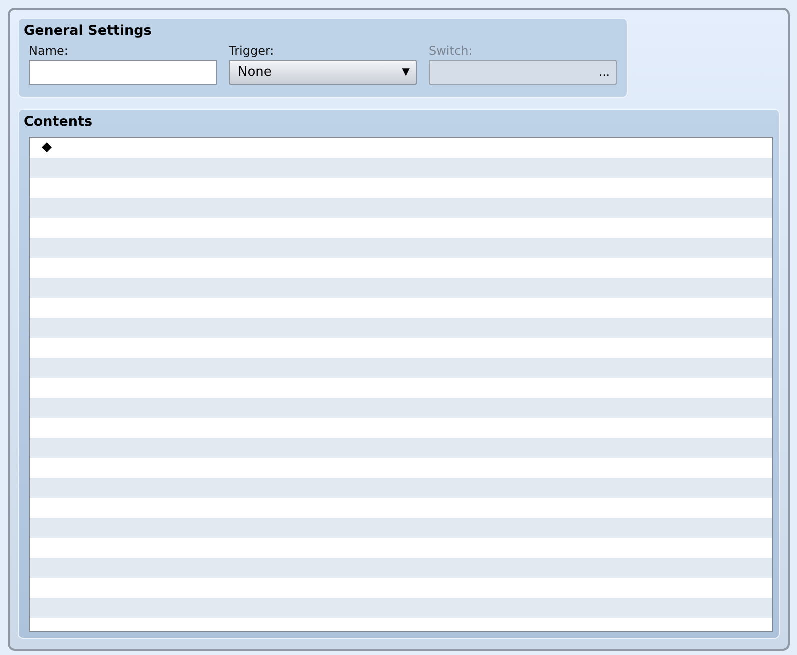 The width and height of the screenshot is (797, 655). Describe the element at coordinates (59, 123) in the screenshot. I see `panel-title: Contents` at that location.